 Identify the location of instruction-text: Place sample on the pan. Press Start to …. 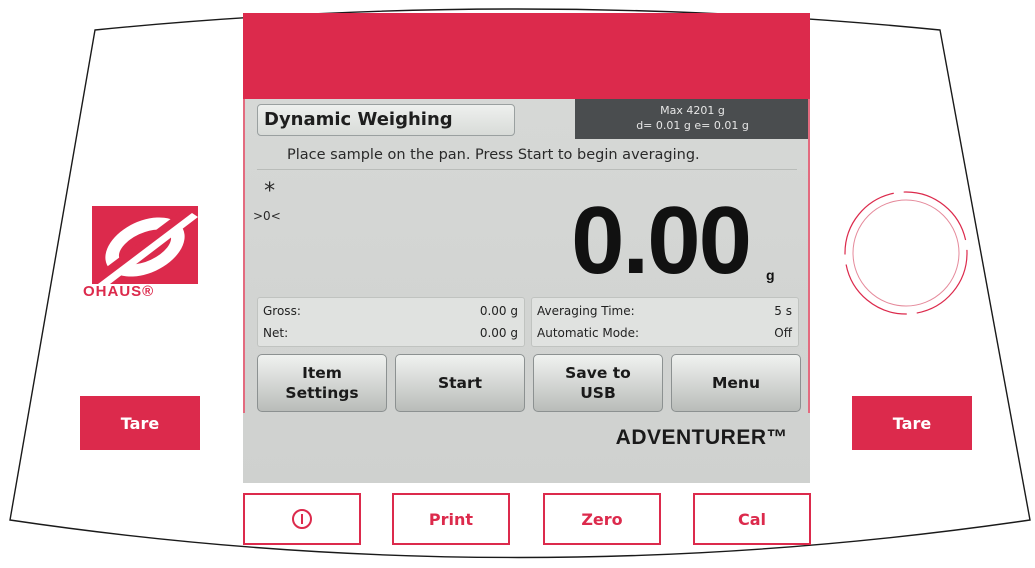
(493, 155).